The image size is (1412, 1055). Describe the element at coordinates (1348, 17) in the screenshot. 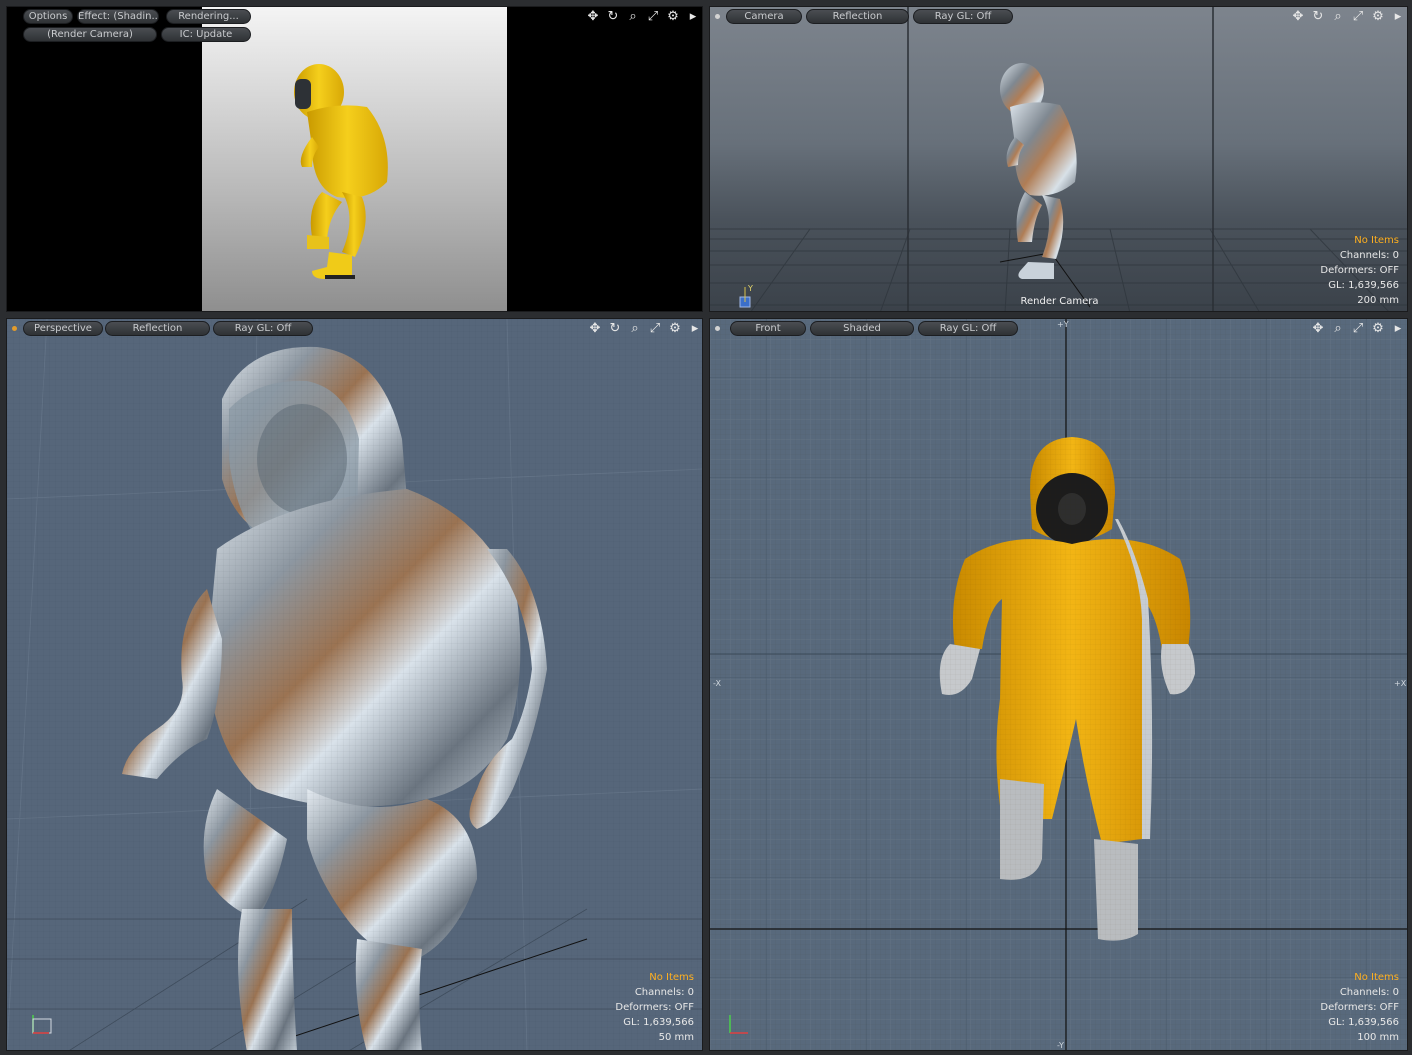

I see `camera-view-toolbar: ✥ ↻ ⌕ ⤢ ⚙ ▸` at that location.